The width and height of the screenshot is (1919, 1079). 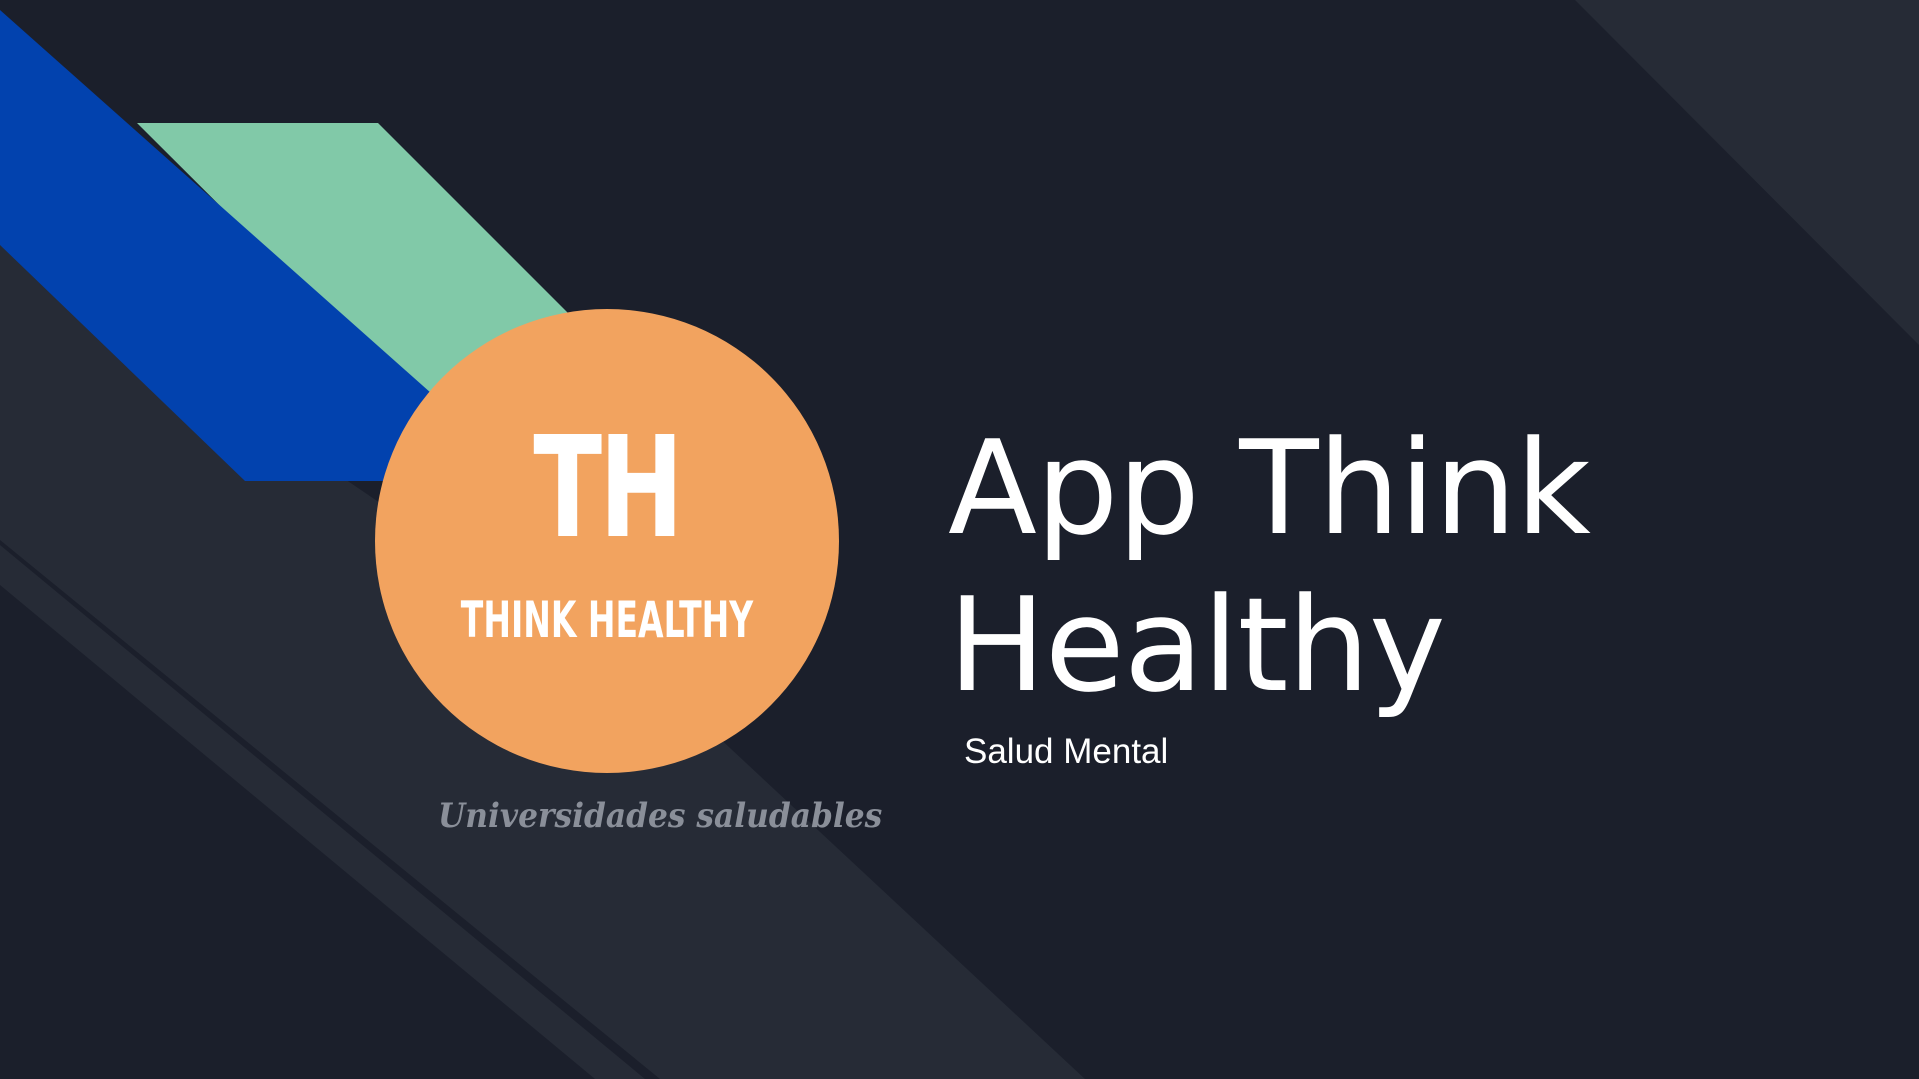 I want to click on logo-circle: TH THINK HEALTHY, so click(x=607, y=541).